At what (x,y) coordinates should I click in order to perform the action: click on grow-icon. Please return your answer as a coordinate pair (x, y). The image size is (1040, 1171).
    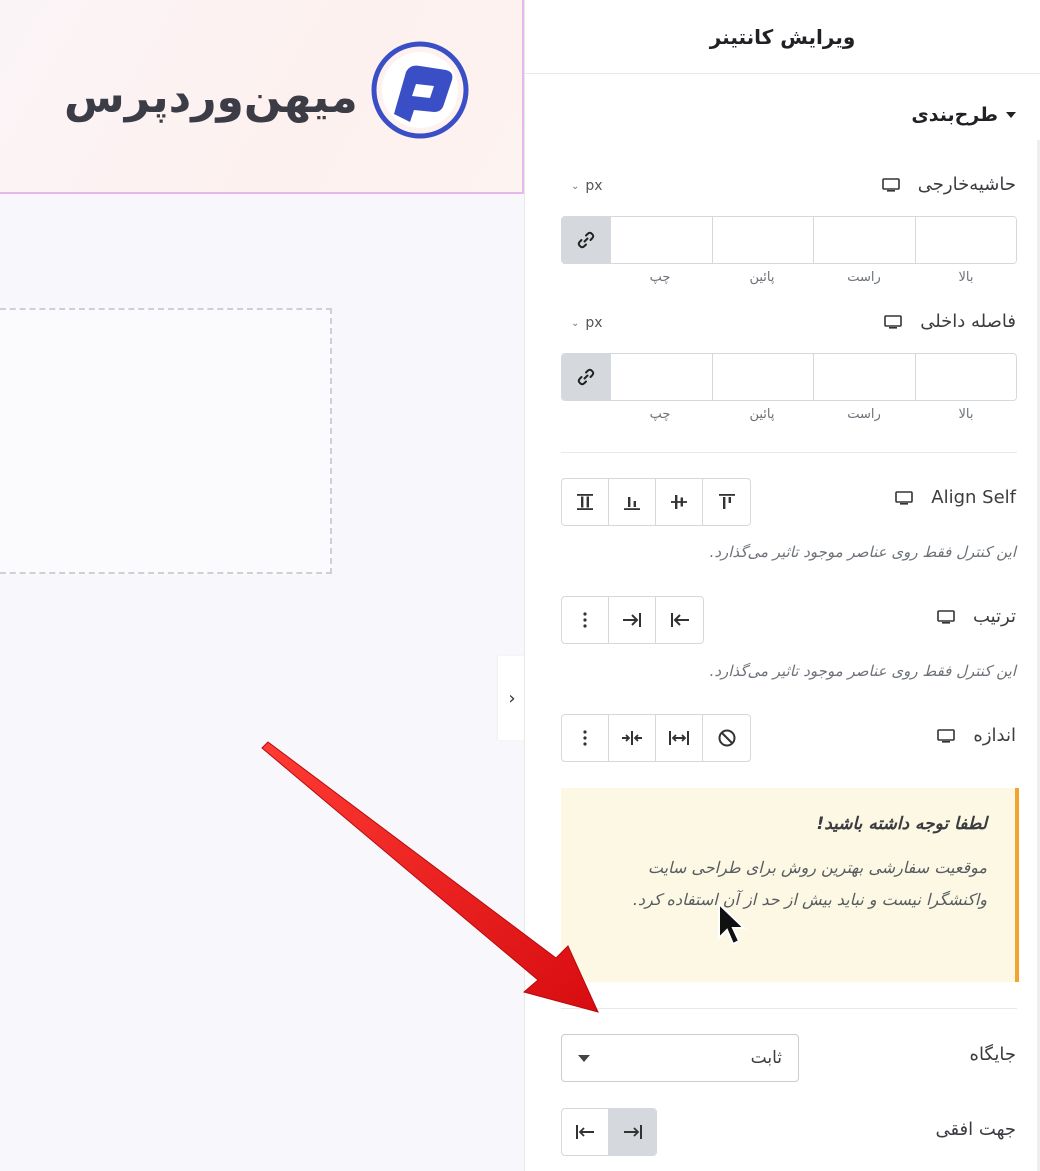
    Looking at the image, I should click on (679, 738).